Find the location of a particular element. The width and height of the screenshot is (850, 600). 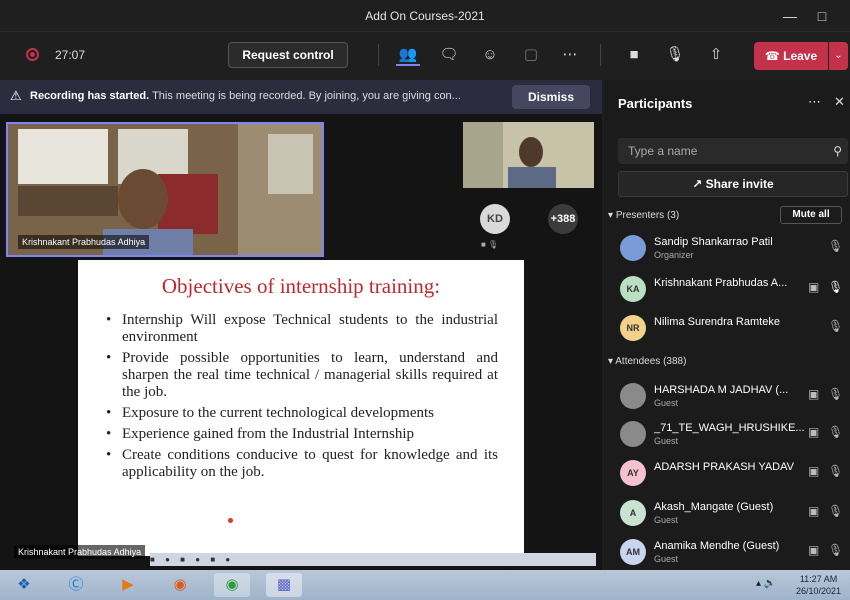

search-icon: ⚲ is located at coordinates (837, 151).